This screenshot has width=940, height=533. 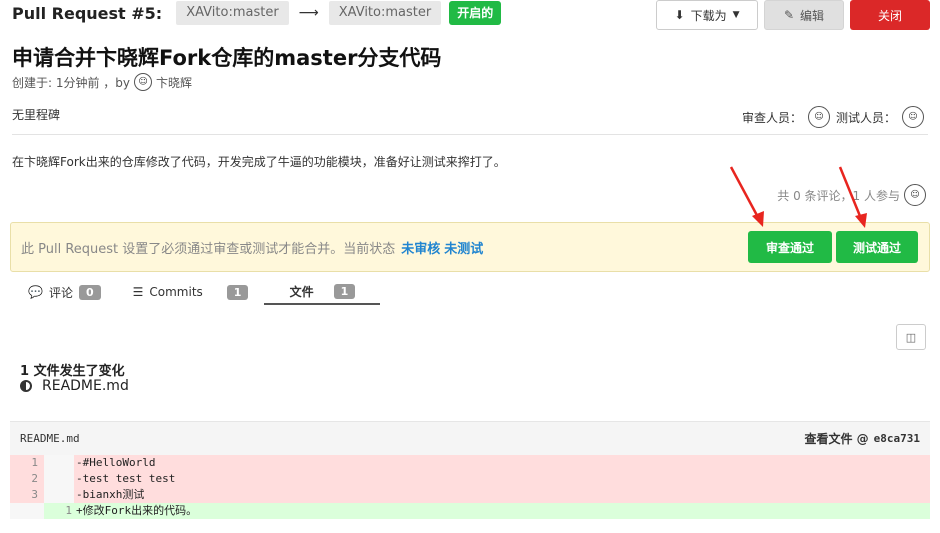 What do you see at coordinates (679, 15) in the screenshot?
I see `download-icon: ⬇` at bounding box center [679, 15].